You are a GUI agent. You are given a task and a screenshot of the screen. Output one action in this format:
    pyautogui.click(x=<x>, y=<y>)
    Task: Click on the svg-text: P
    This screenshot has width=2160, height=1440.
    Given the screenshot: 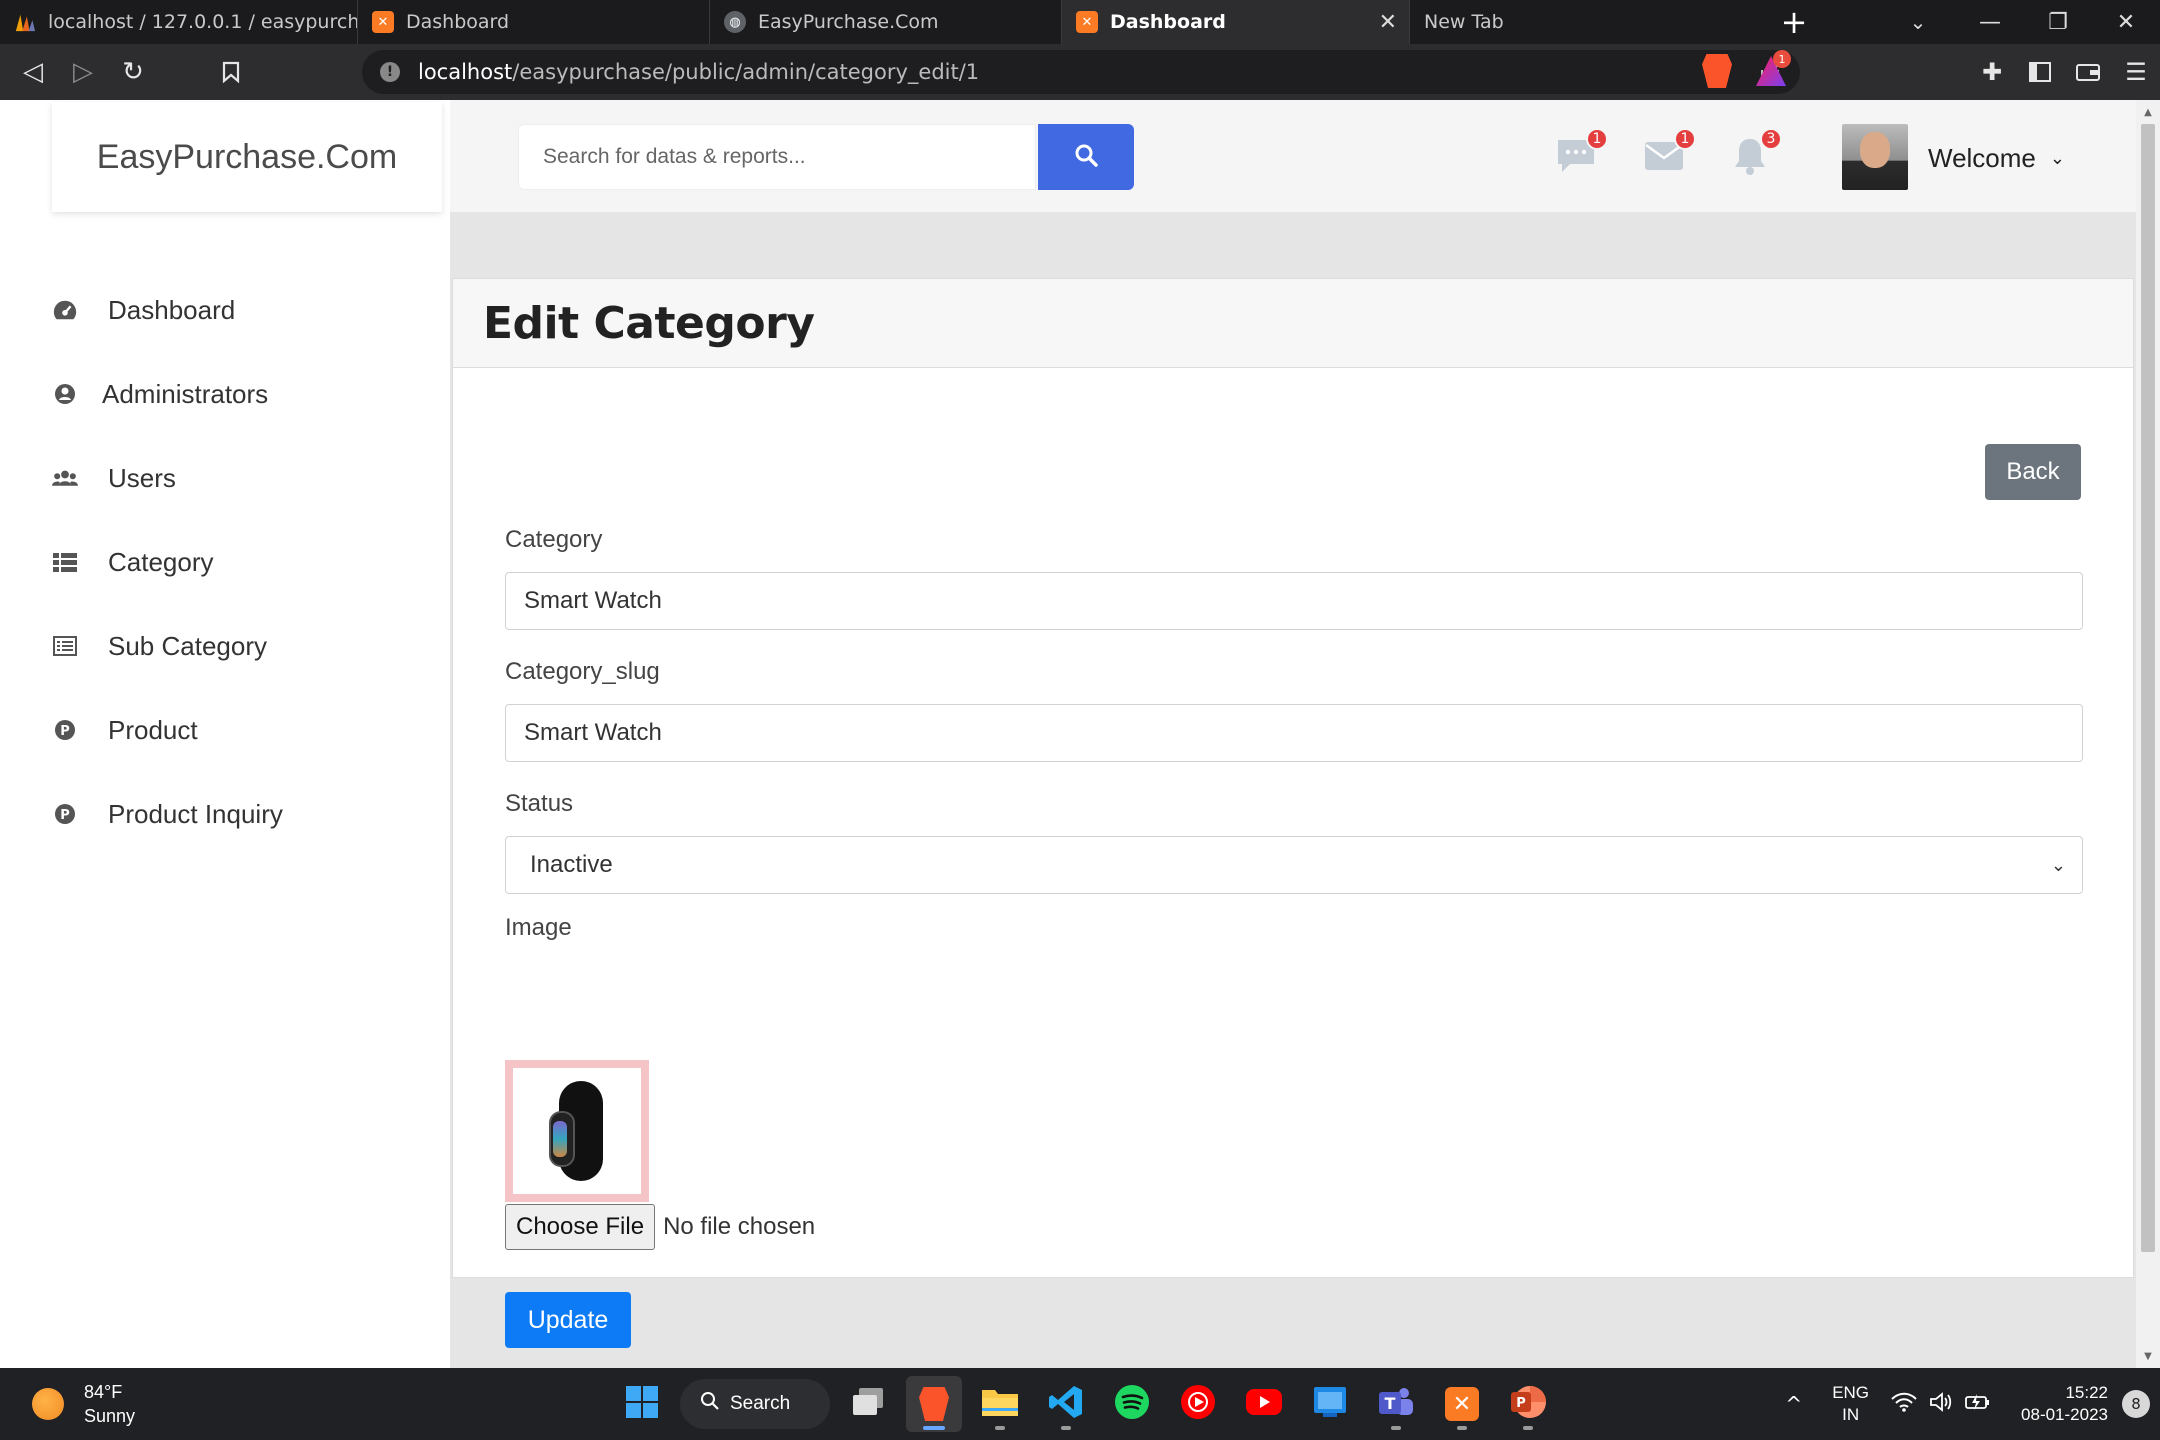 What is the action you would take?
    pyautogui.click(x=1521, y=1403)
    